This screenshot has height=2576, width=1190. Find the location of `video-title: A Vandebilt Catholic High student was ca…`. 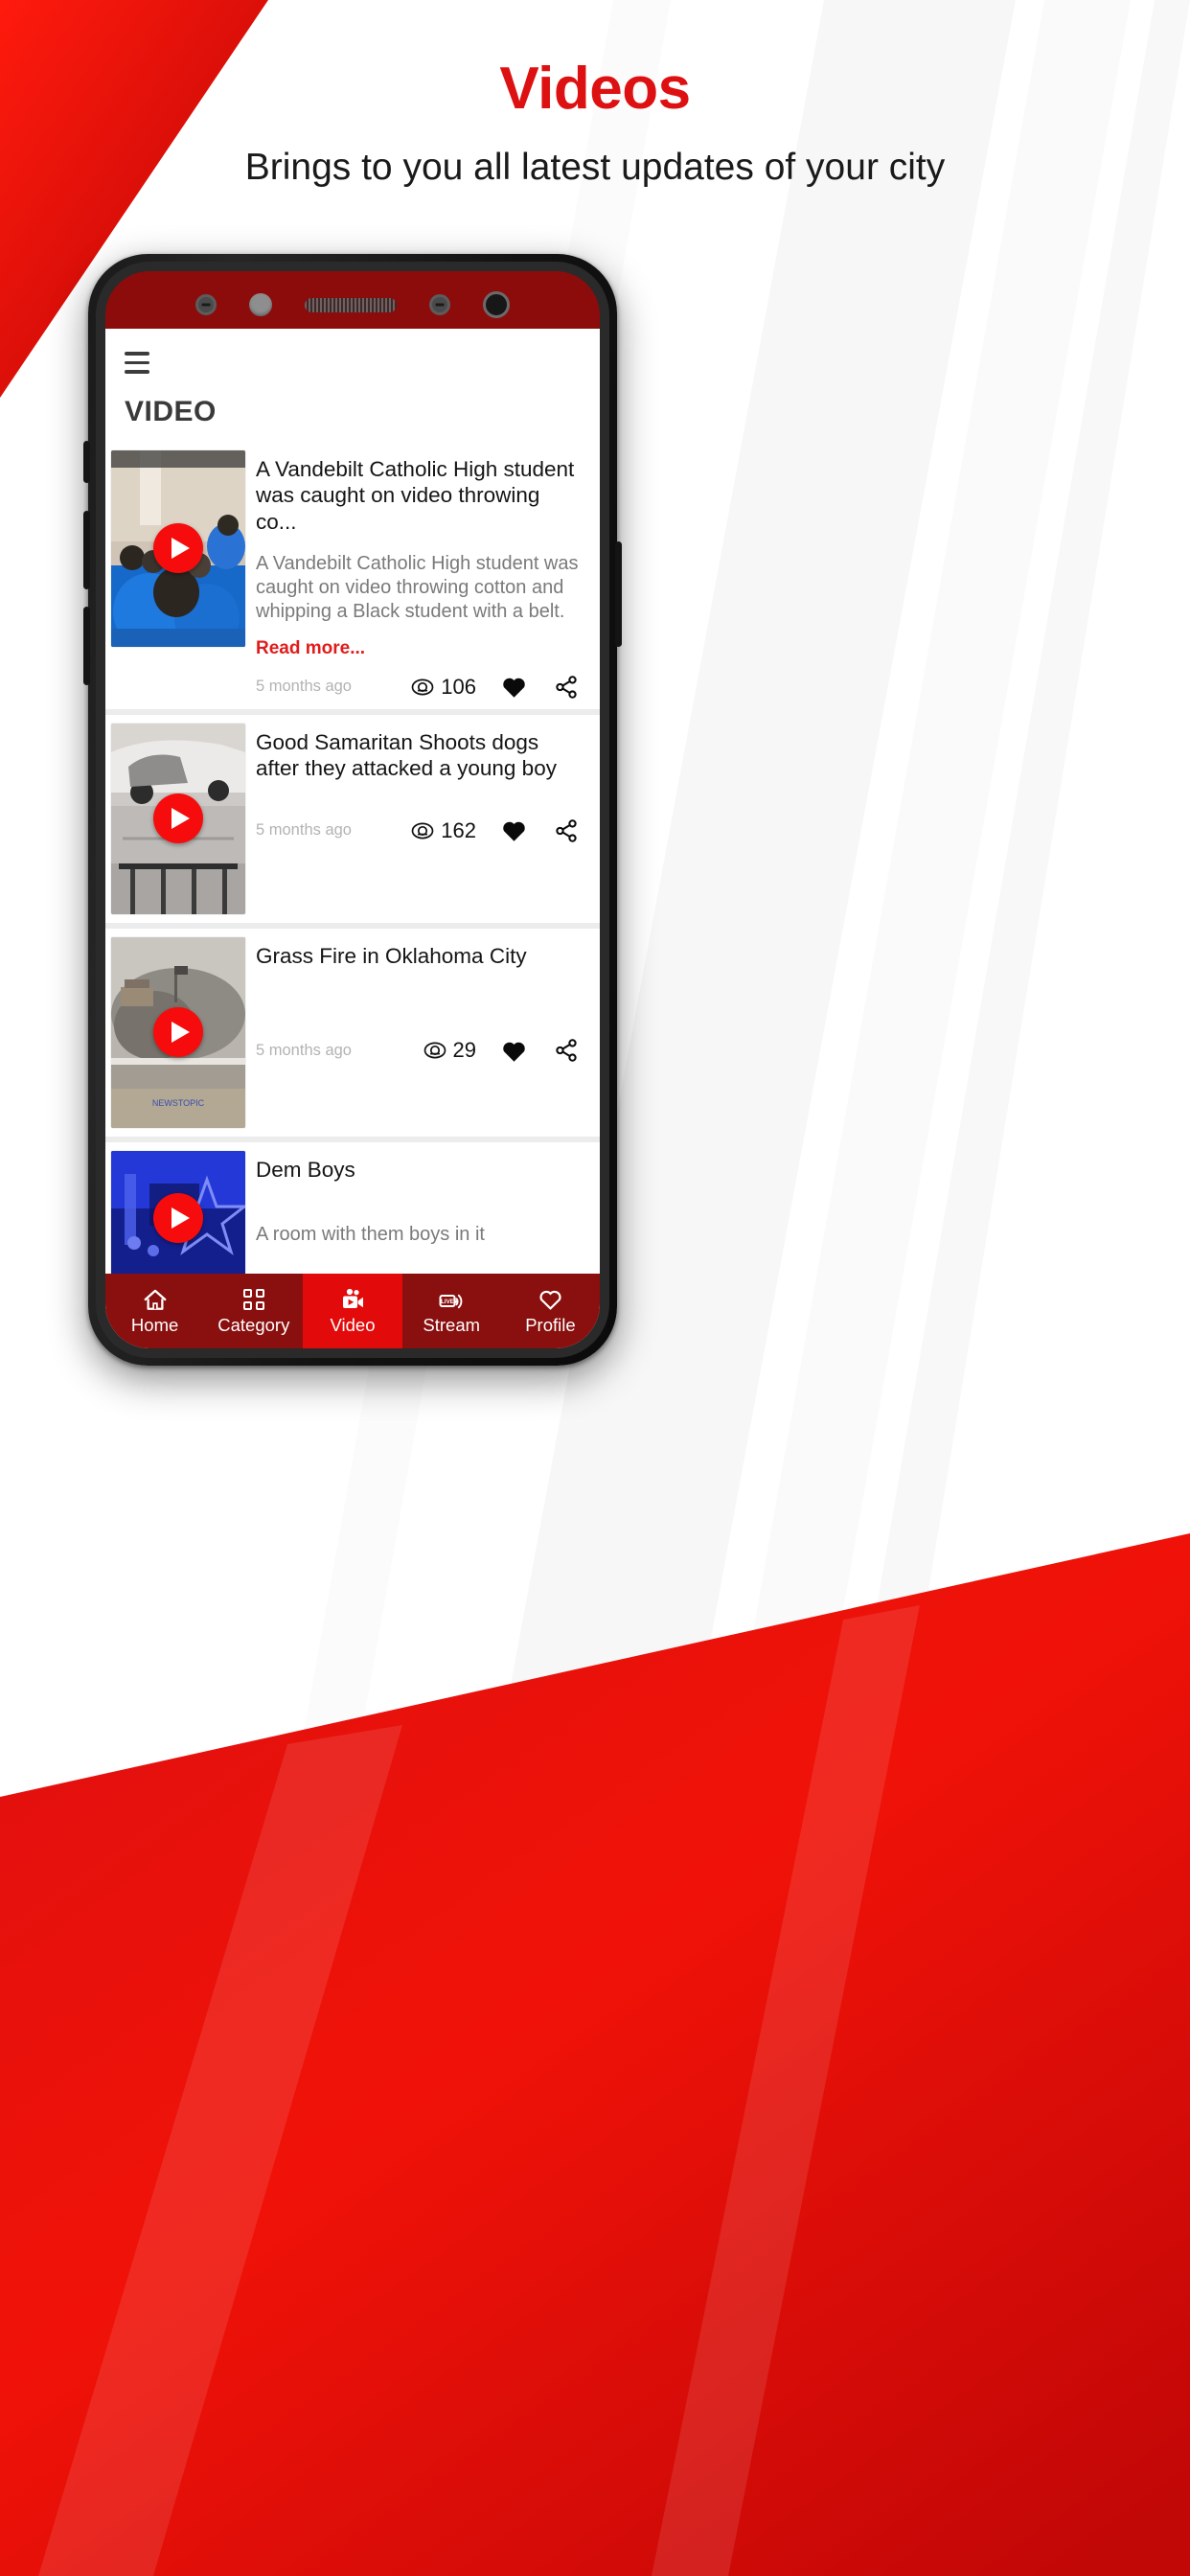

video-title: A Vandebilt Catholic High student was ca… is located at coordinates (416, 495).